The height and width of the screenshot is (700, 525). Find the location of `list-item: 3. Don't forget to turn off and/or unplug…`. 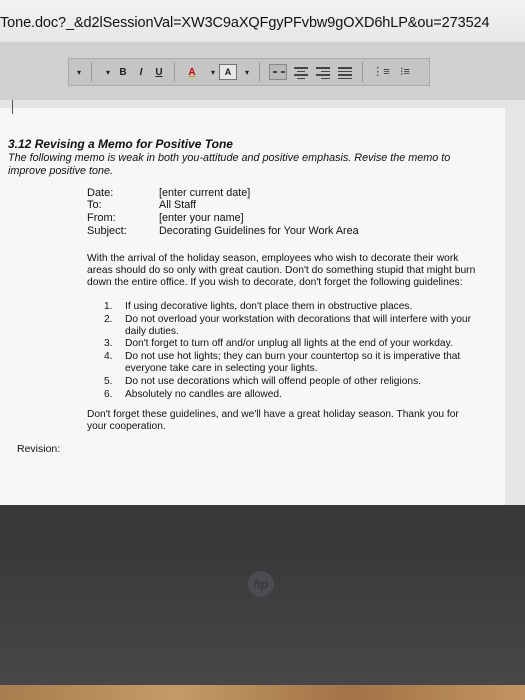

list-item: 3. Don't forget to turn off and/or unplug… is located at coordinates (294, 344).